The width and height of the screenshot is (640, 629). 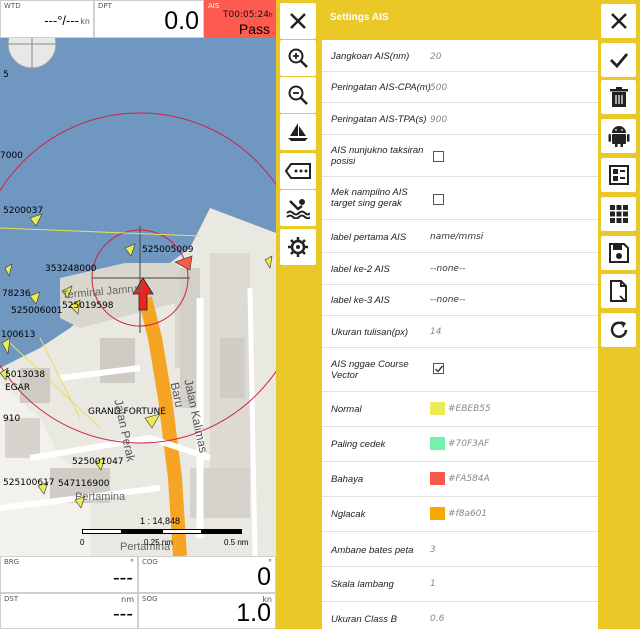 What do you see at coordinates (436, 332) in the screenshot?
I see `setting-value: 14` at bounding box center [436, 332].